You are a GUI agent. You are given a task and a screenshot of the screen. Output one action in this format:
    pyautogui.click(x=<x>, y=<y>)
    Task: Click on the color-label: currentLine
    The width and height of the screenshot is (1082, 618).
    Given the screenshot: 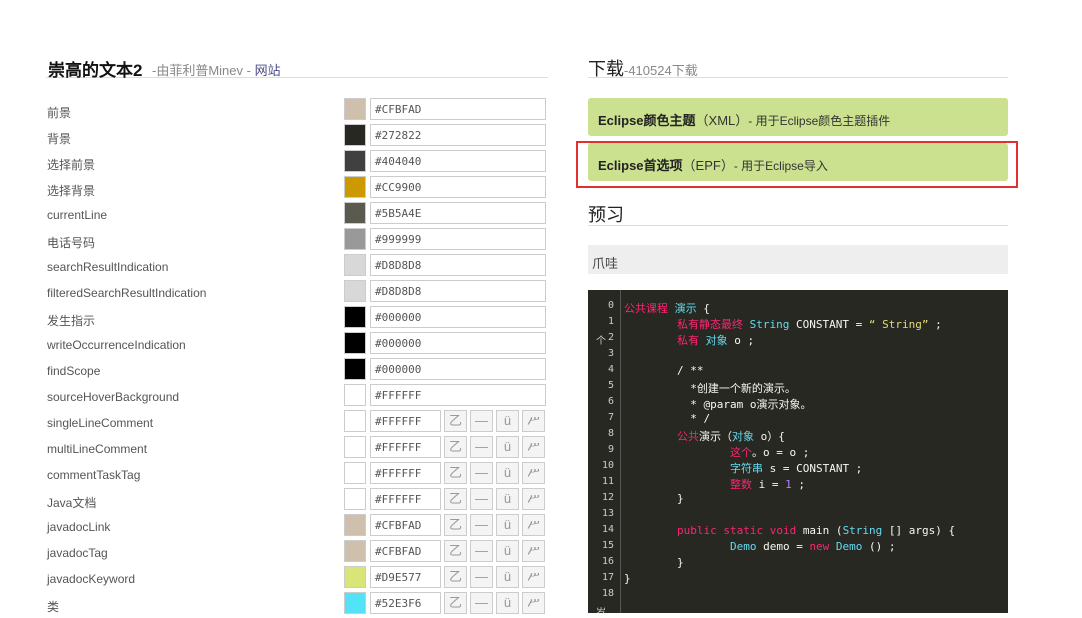 What is the action you would take?
    pyautogui.click(x=77, y=215)
    